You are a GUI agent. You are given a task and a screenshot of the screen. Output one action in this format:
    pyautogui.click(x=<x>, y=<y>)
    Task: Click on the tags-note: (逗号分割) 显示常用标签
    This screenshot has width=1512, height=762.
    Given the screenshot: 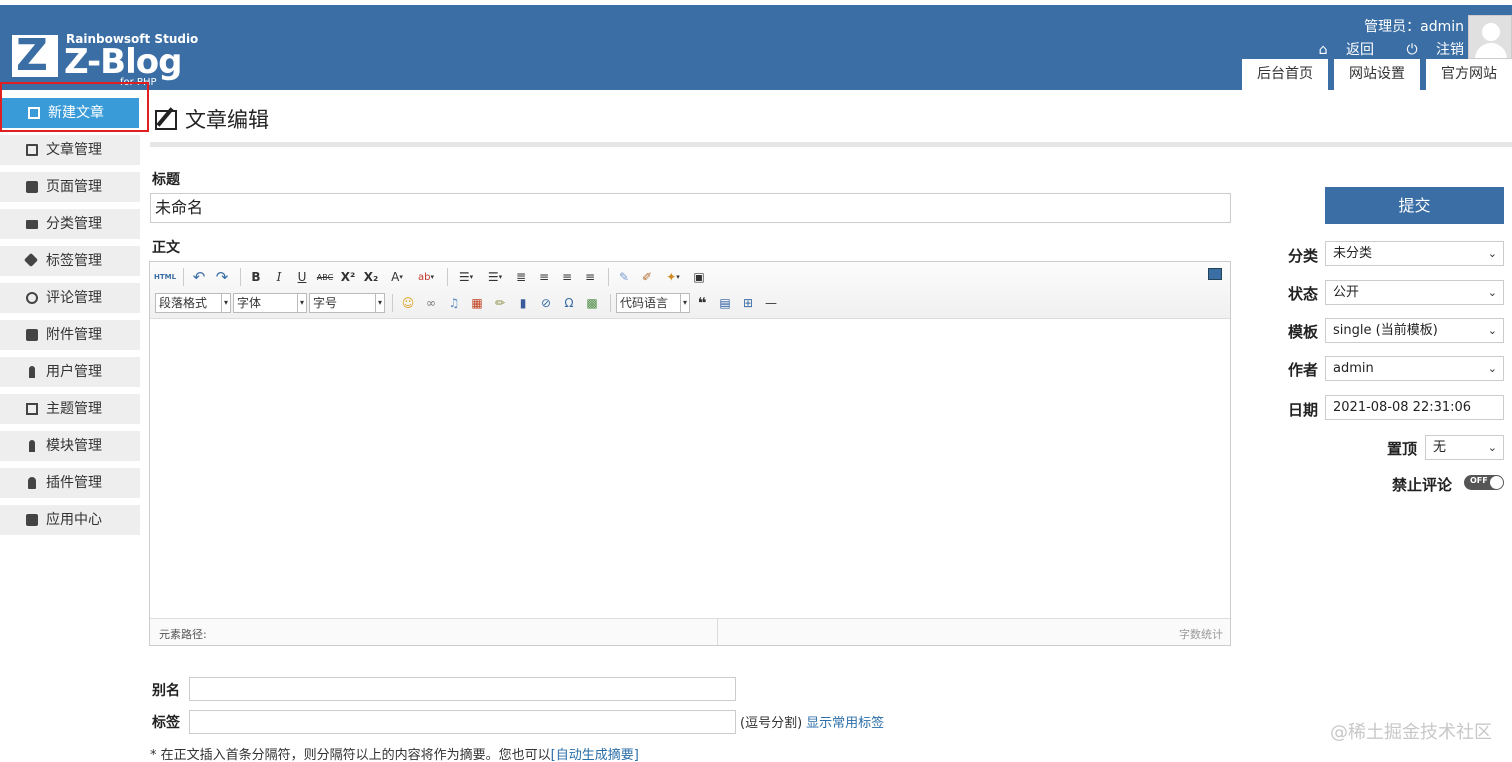 What is the action you would take?
    pyautogui.click(x=812, y=721)
    